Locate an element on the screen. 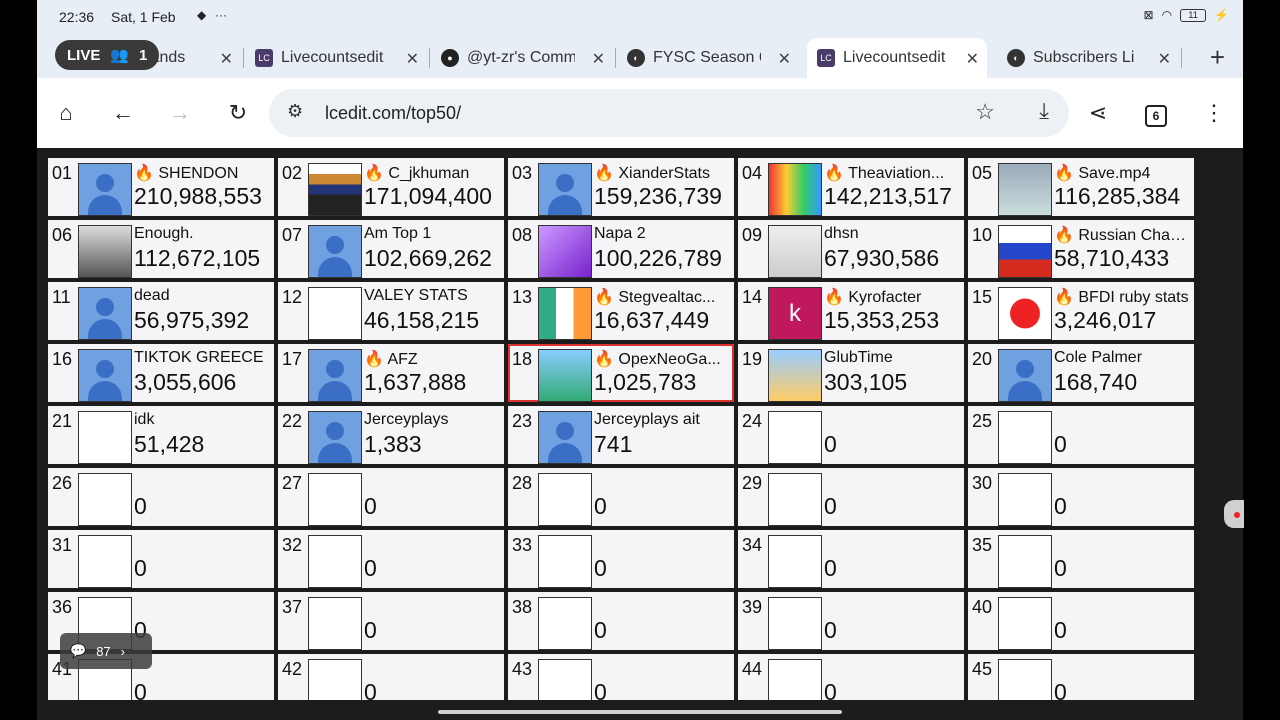 Image resolution: width=1280 pixels, height=720 pixels. leaderboard-card: 03 🔥 XianderStats 159,236,739 is located at coordinates (621, 187).